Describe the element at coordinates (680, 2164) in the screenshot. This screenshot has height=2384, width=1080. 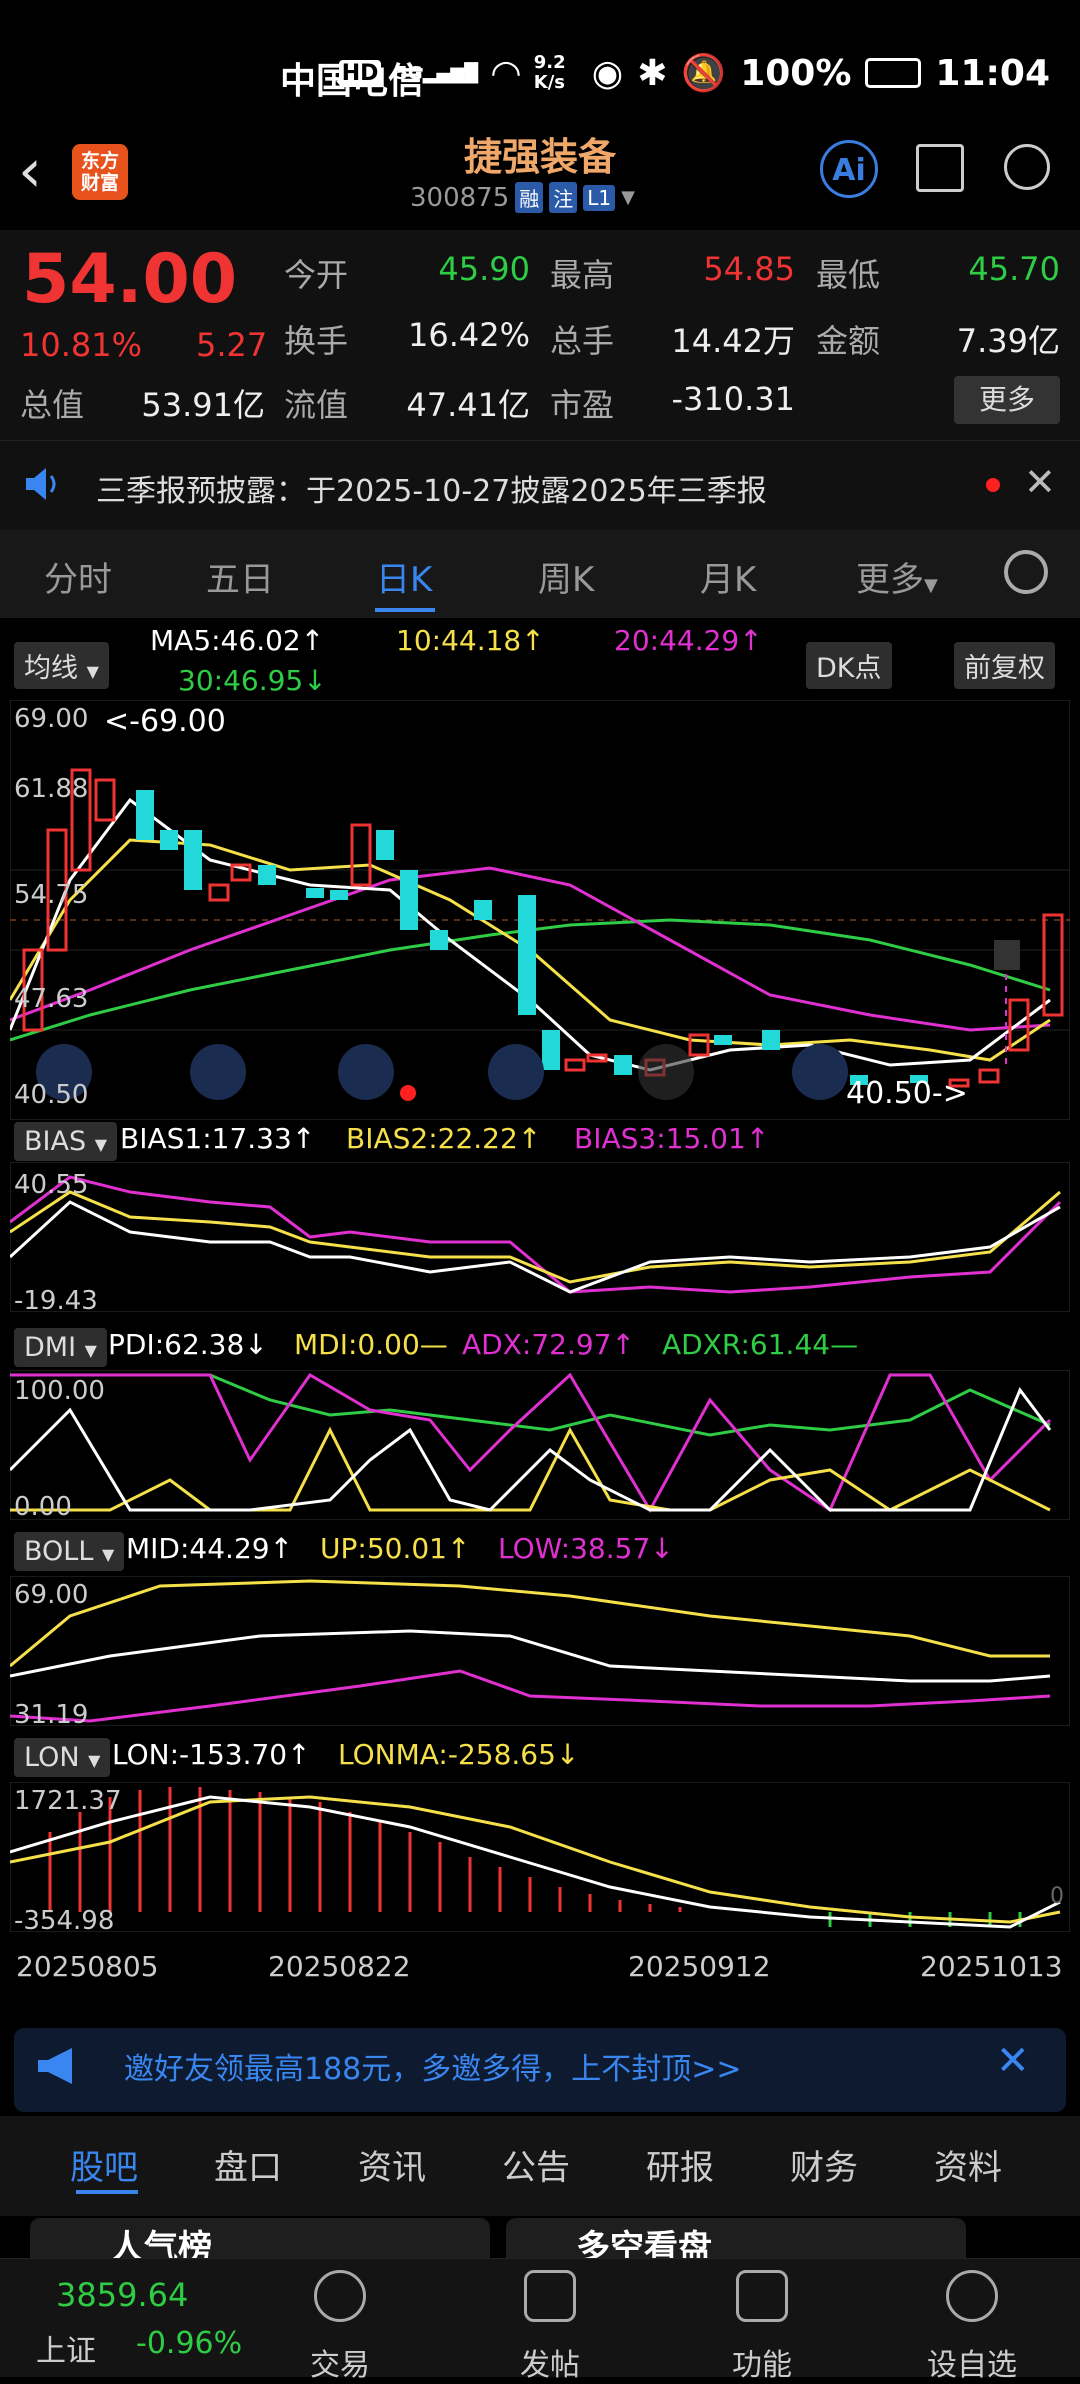
I see `tab-research: 研报` at that location.